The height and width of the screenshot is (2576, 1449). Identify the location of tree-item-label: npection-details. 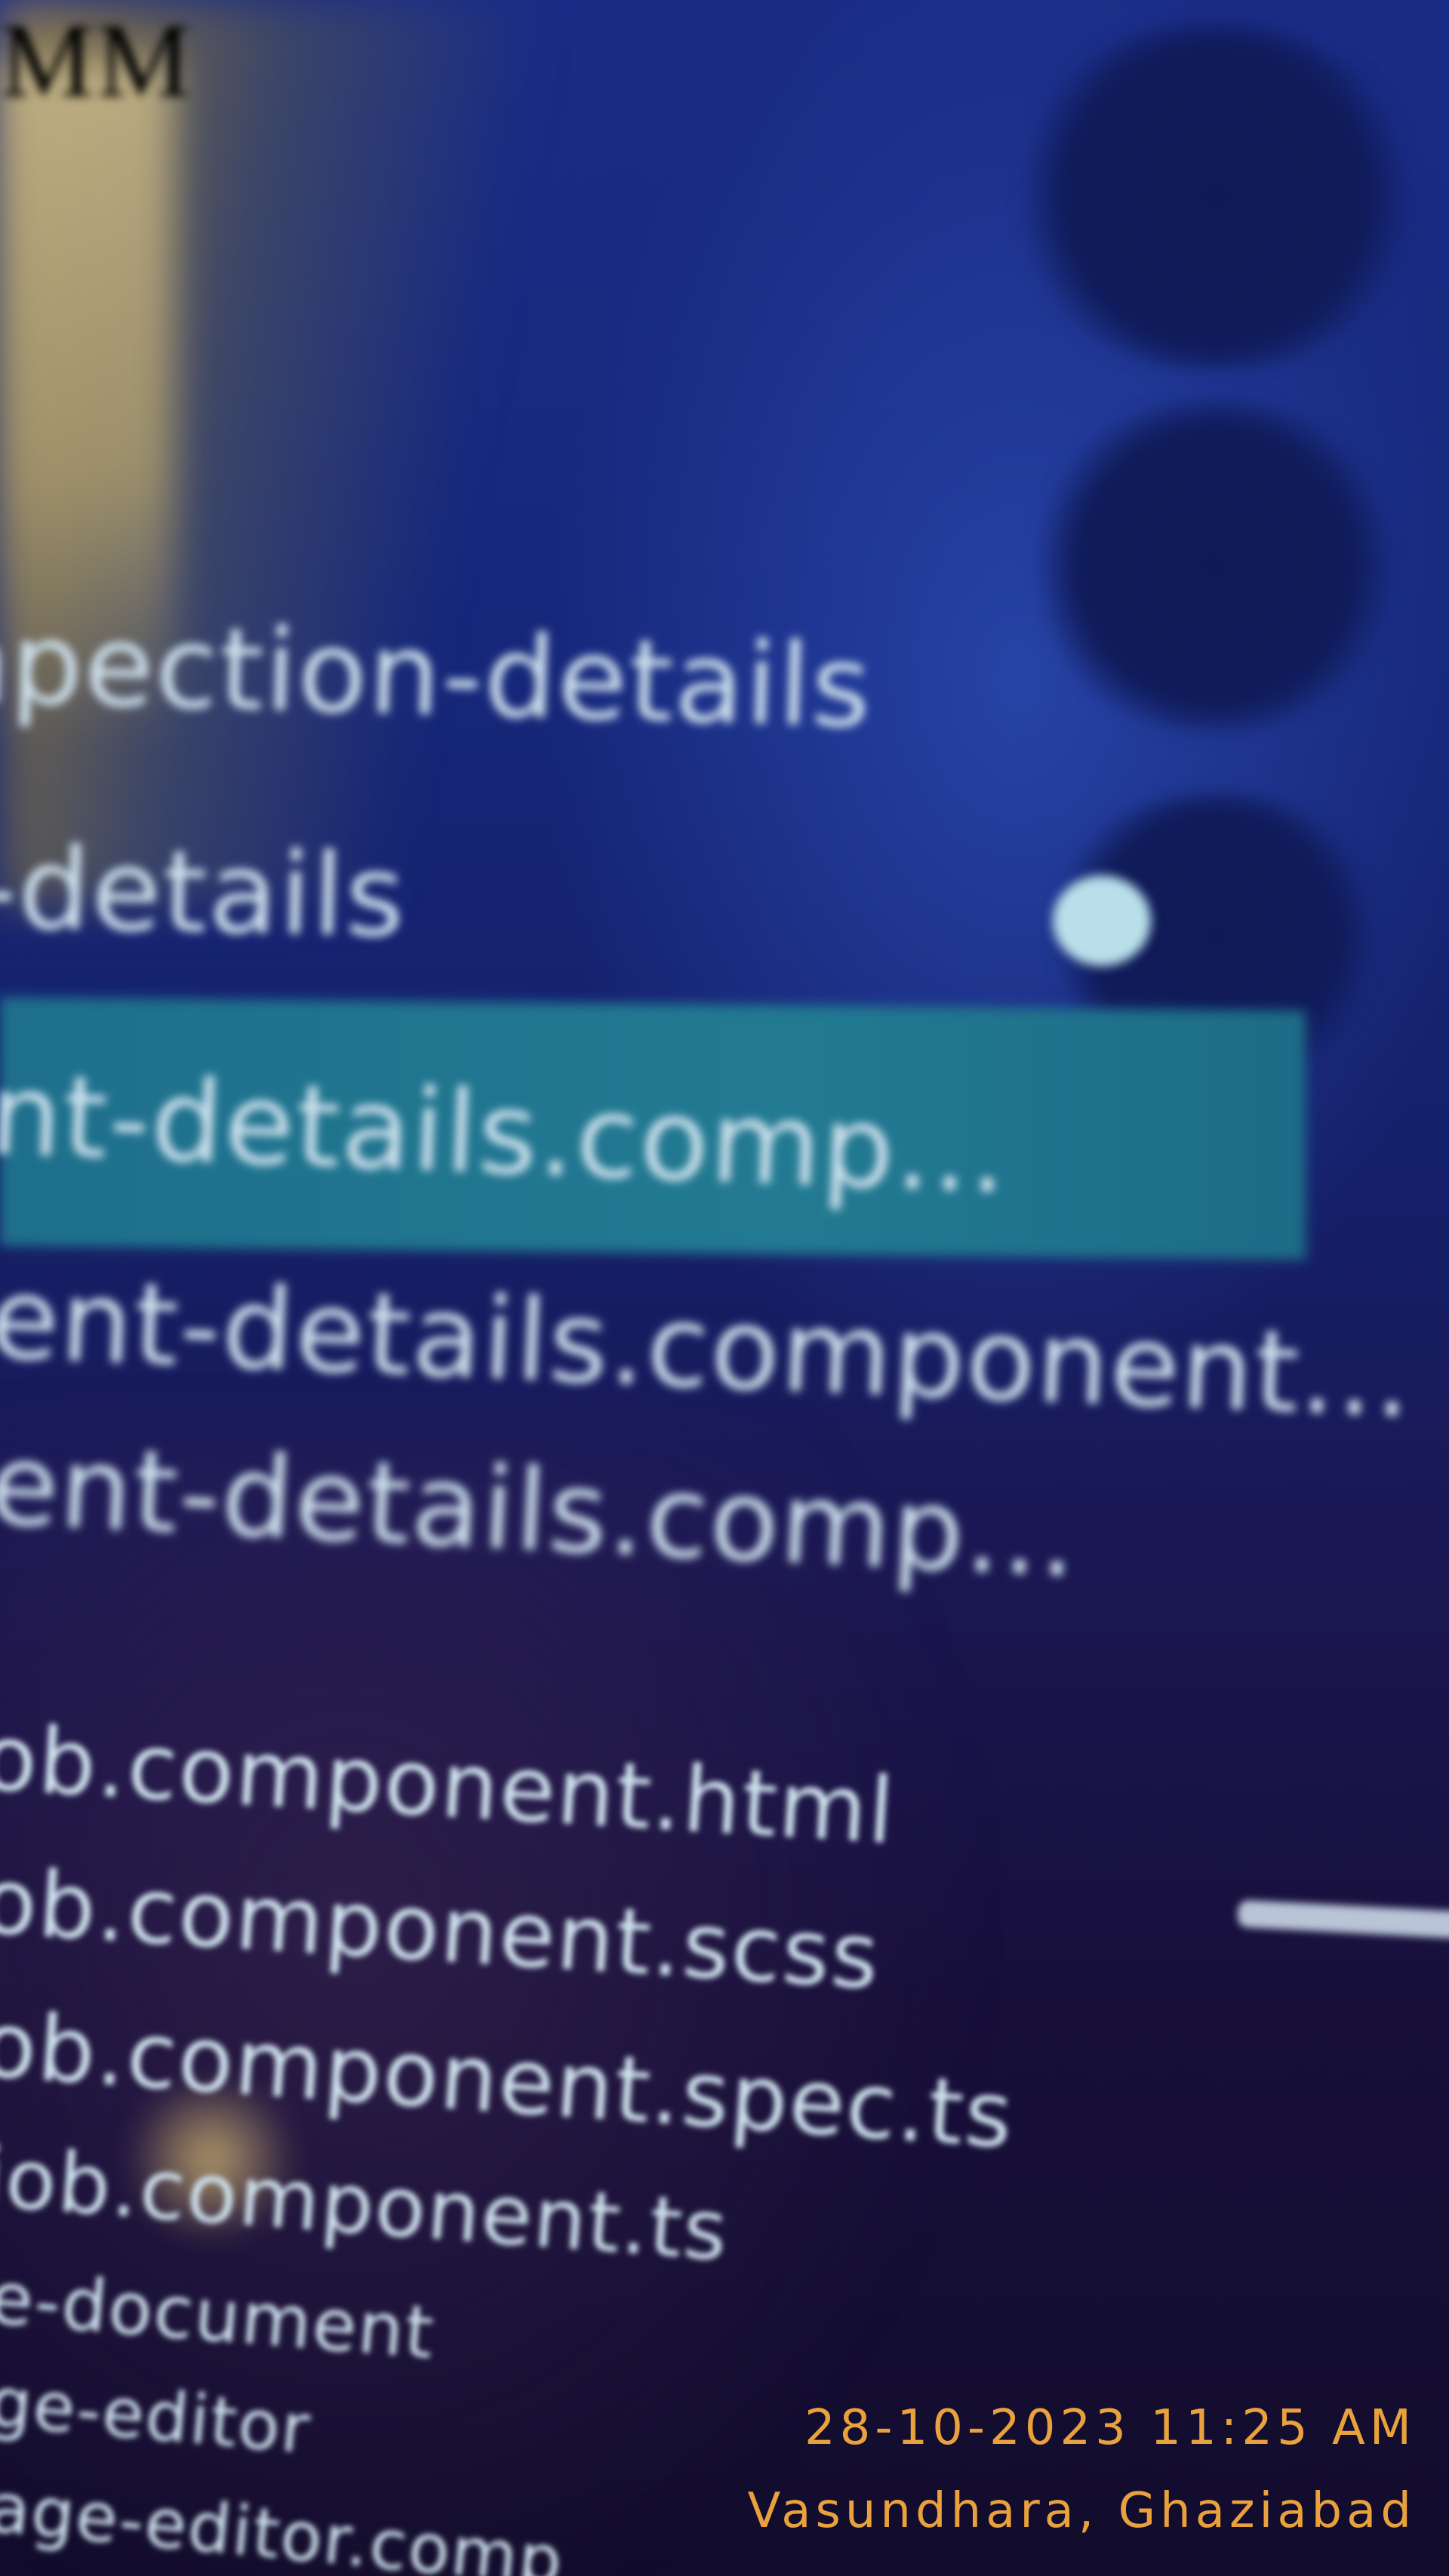
(437, 675).